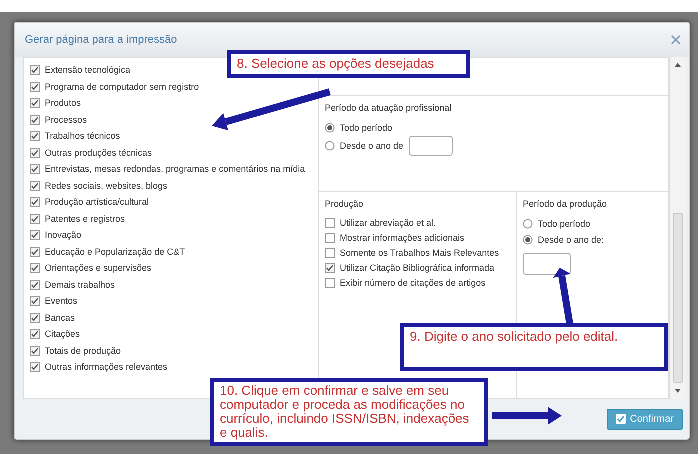 Image resolution: width=698 pixels, height=454 pixels. What do you see at coordinates (85, 219) in the screenshot?
I see `option-label: Patentes e registros` at bounding box center [85, 219].